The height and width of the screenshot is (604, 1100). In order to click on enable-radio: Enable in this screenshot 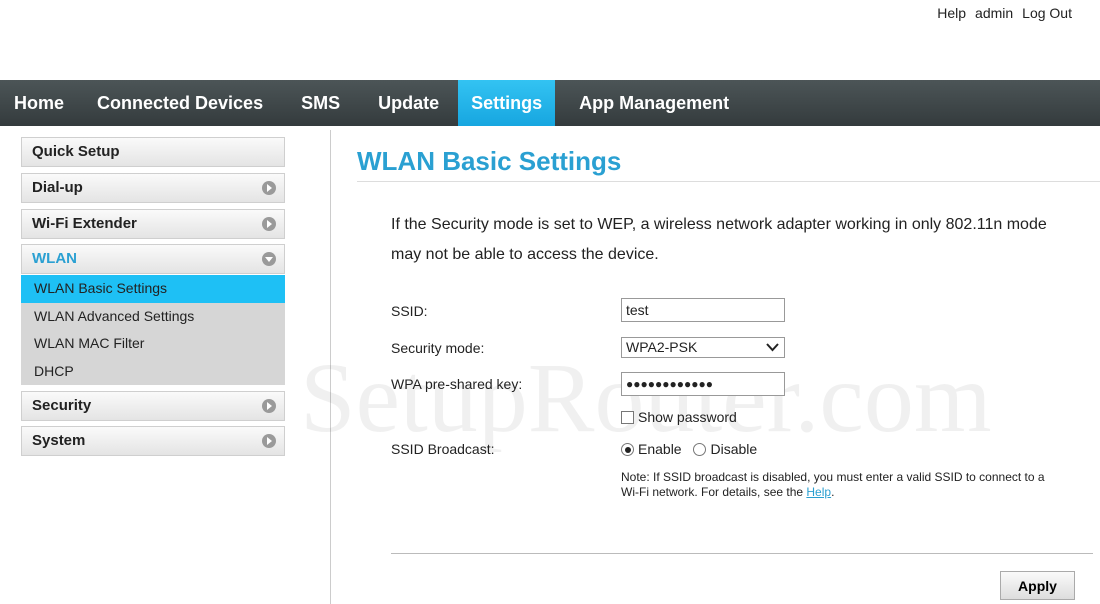, I will do `click(651, 449)`.